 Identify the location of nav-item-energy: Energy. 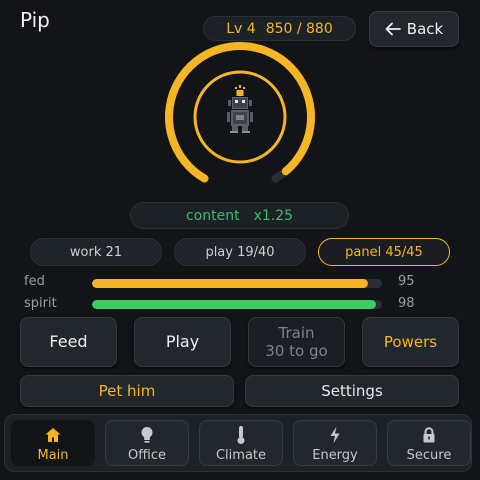
(335, 443).